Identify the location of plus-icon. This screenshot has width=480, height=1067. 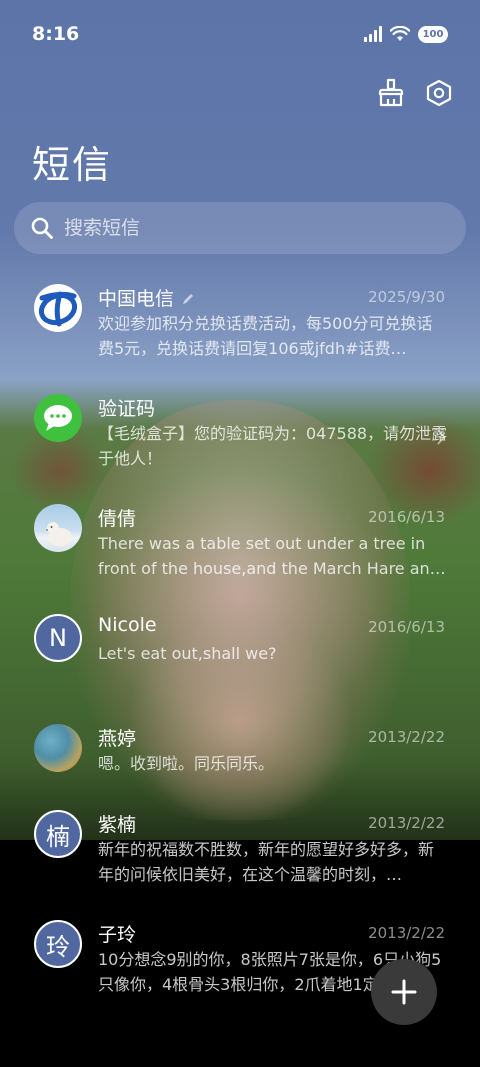
(404, 992).